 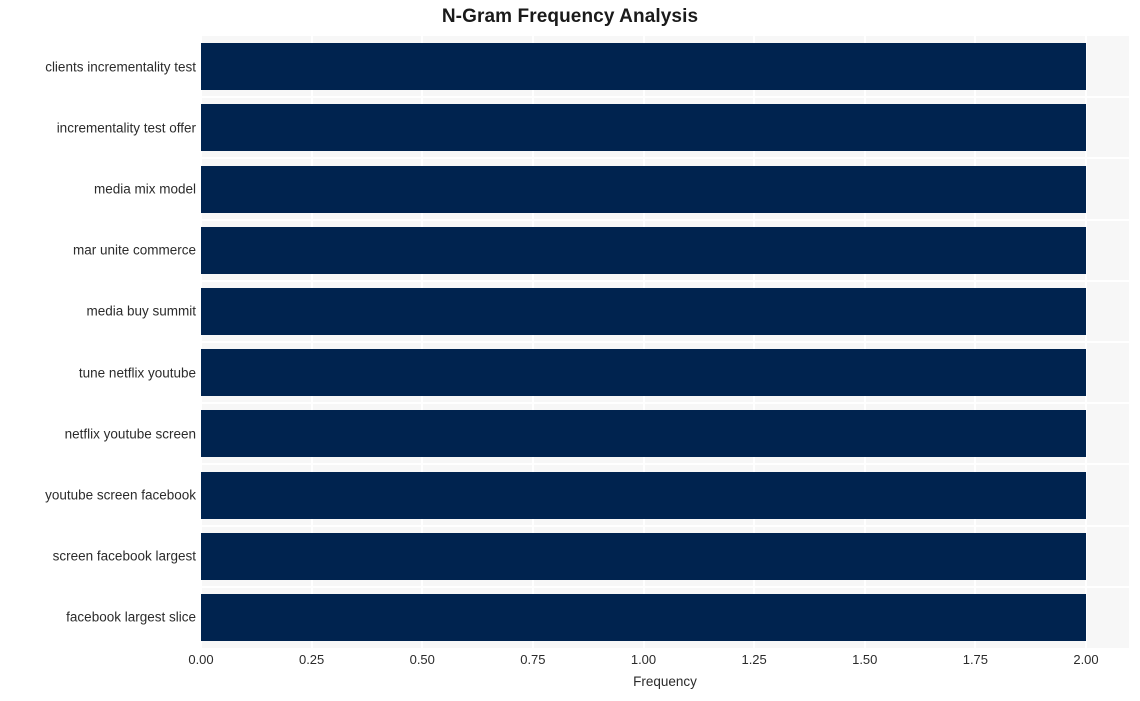 I want to click on x-tick-label: 1.00, so click(x=643, y=659).